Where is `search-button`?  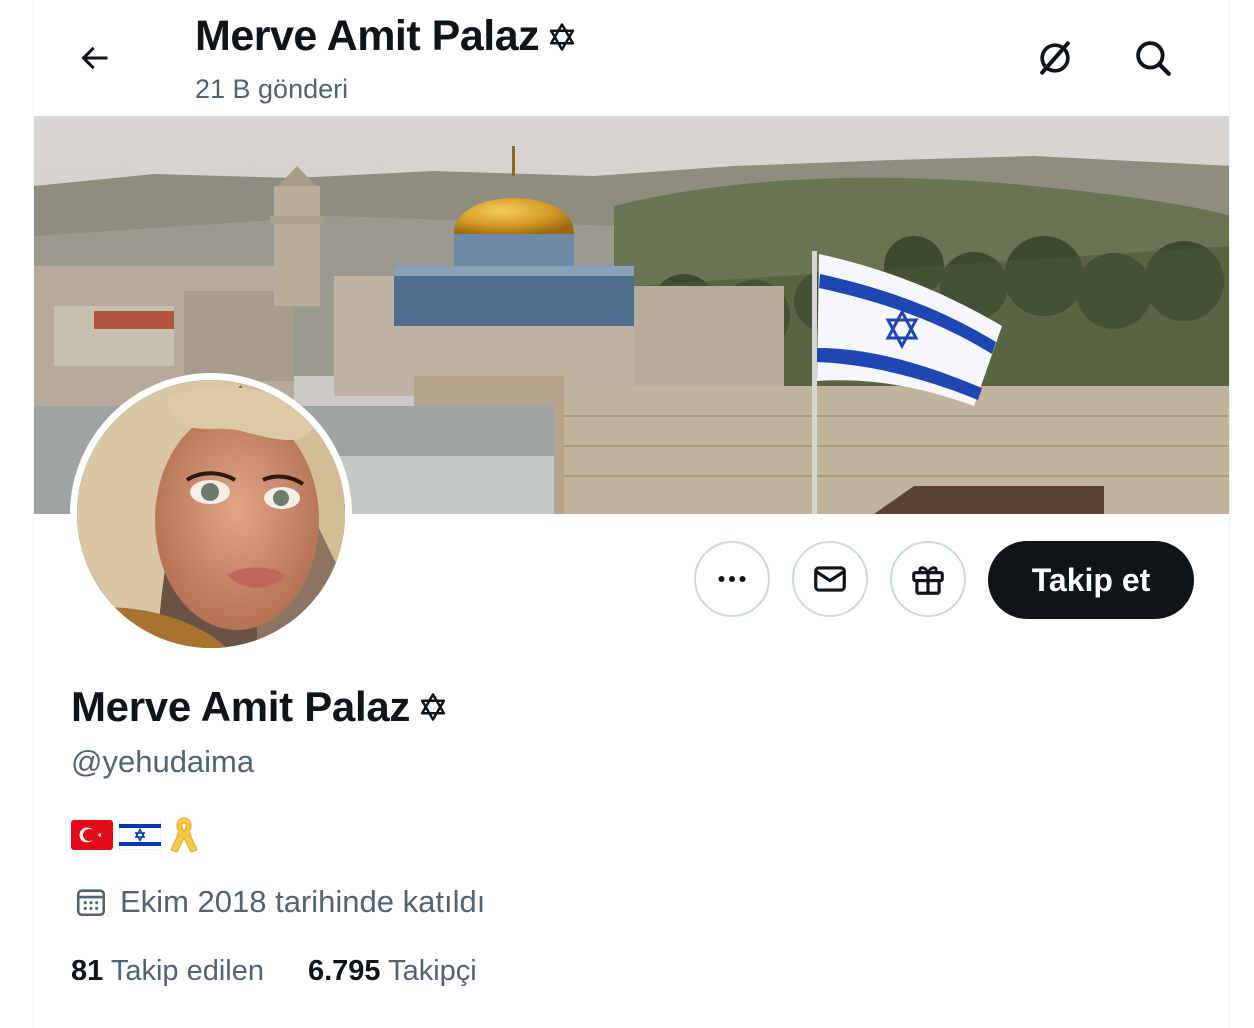
search-button is located at coordinates (1153, 58).